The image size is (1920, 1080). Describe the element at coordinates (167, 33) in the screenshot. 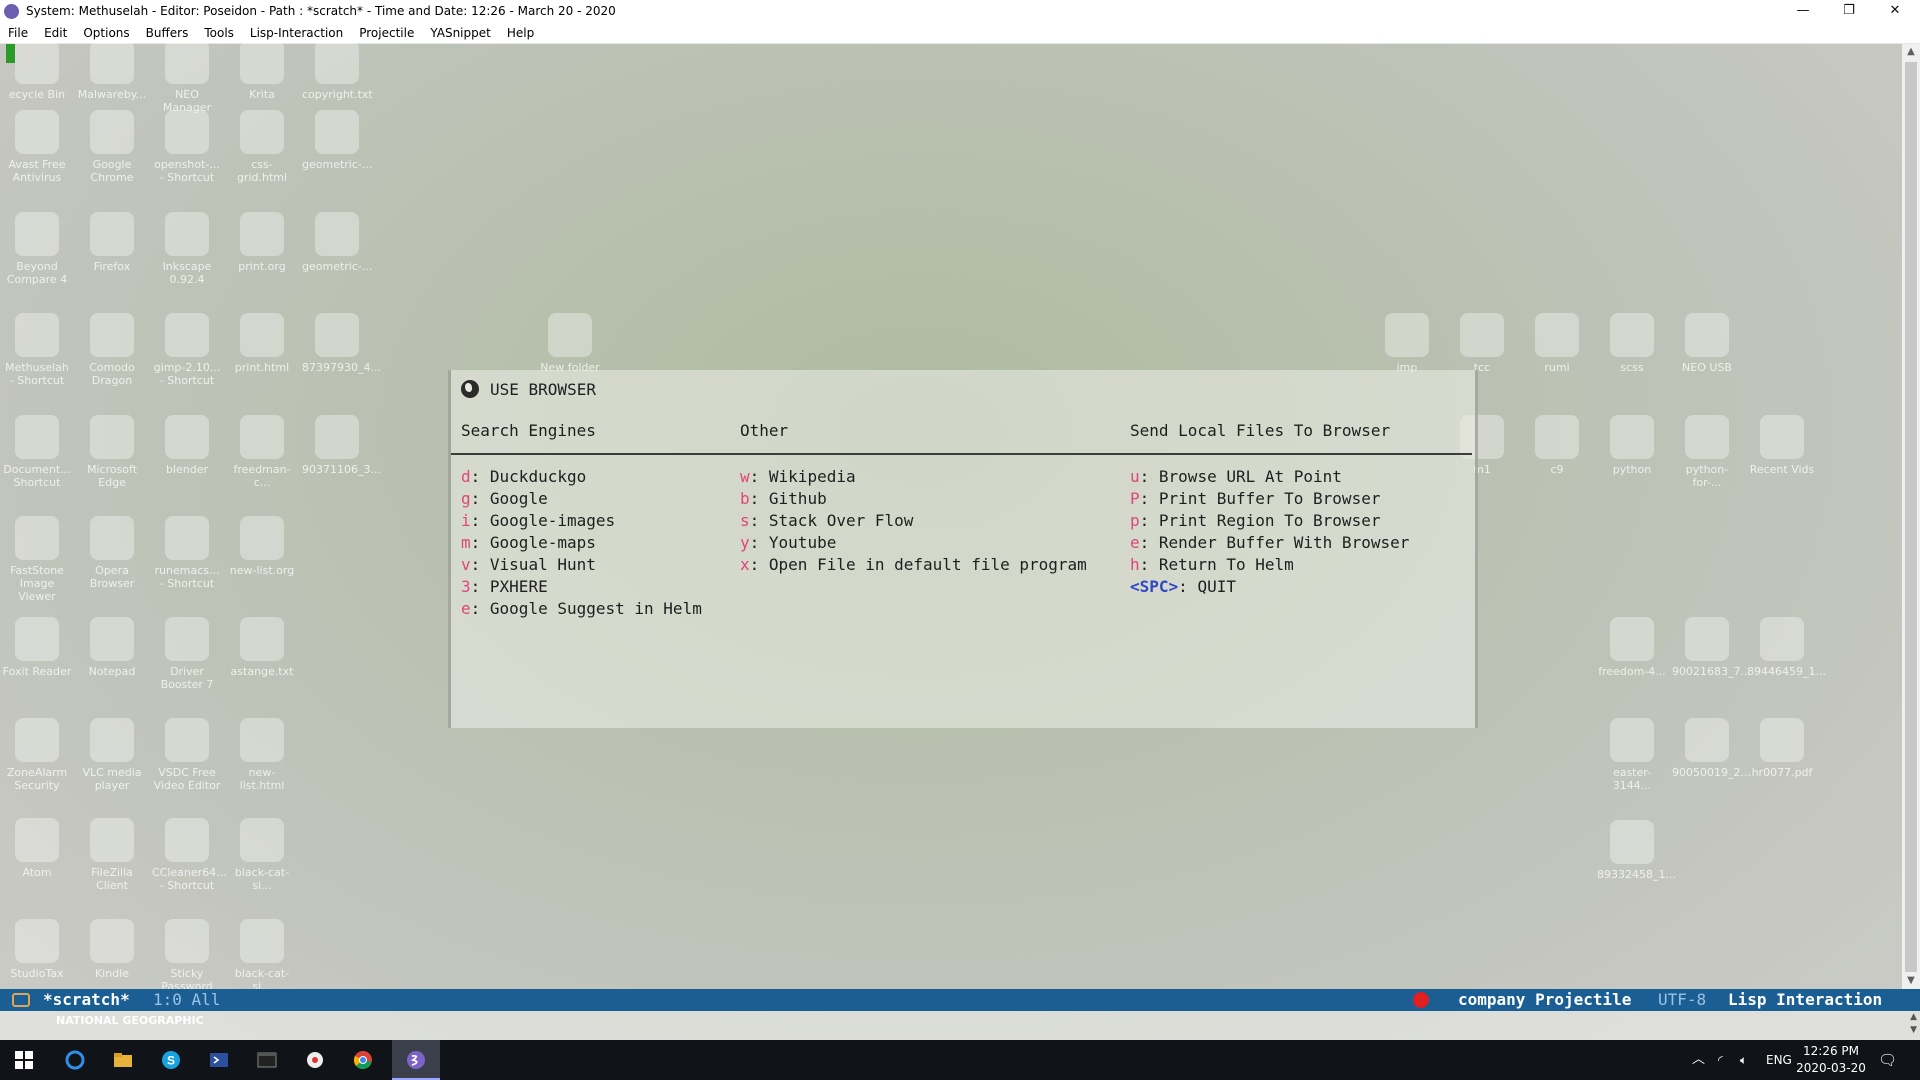

I see `menu-buffers: Buffers` at that location.